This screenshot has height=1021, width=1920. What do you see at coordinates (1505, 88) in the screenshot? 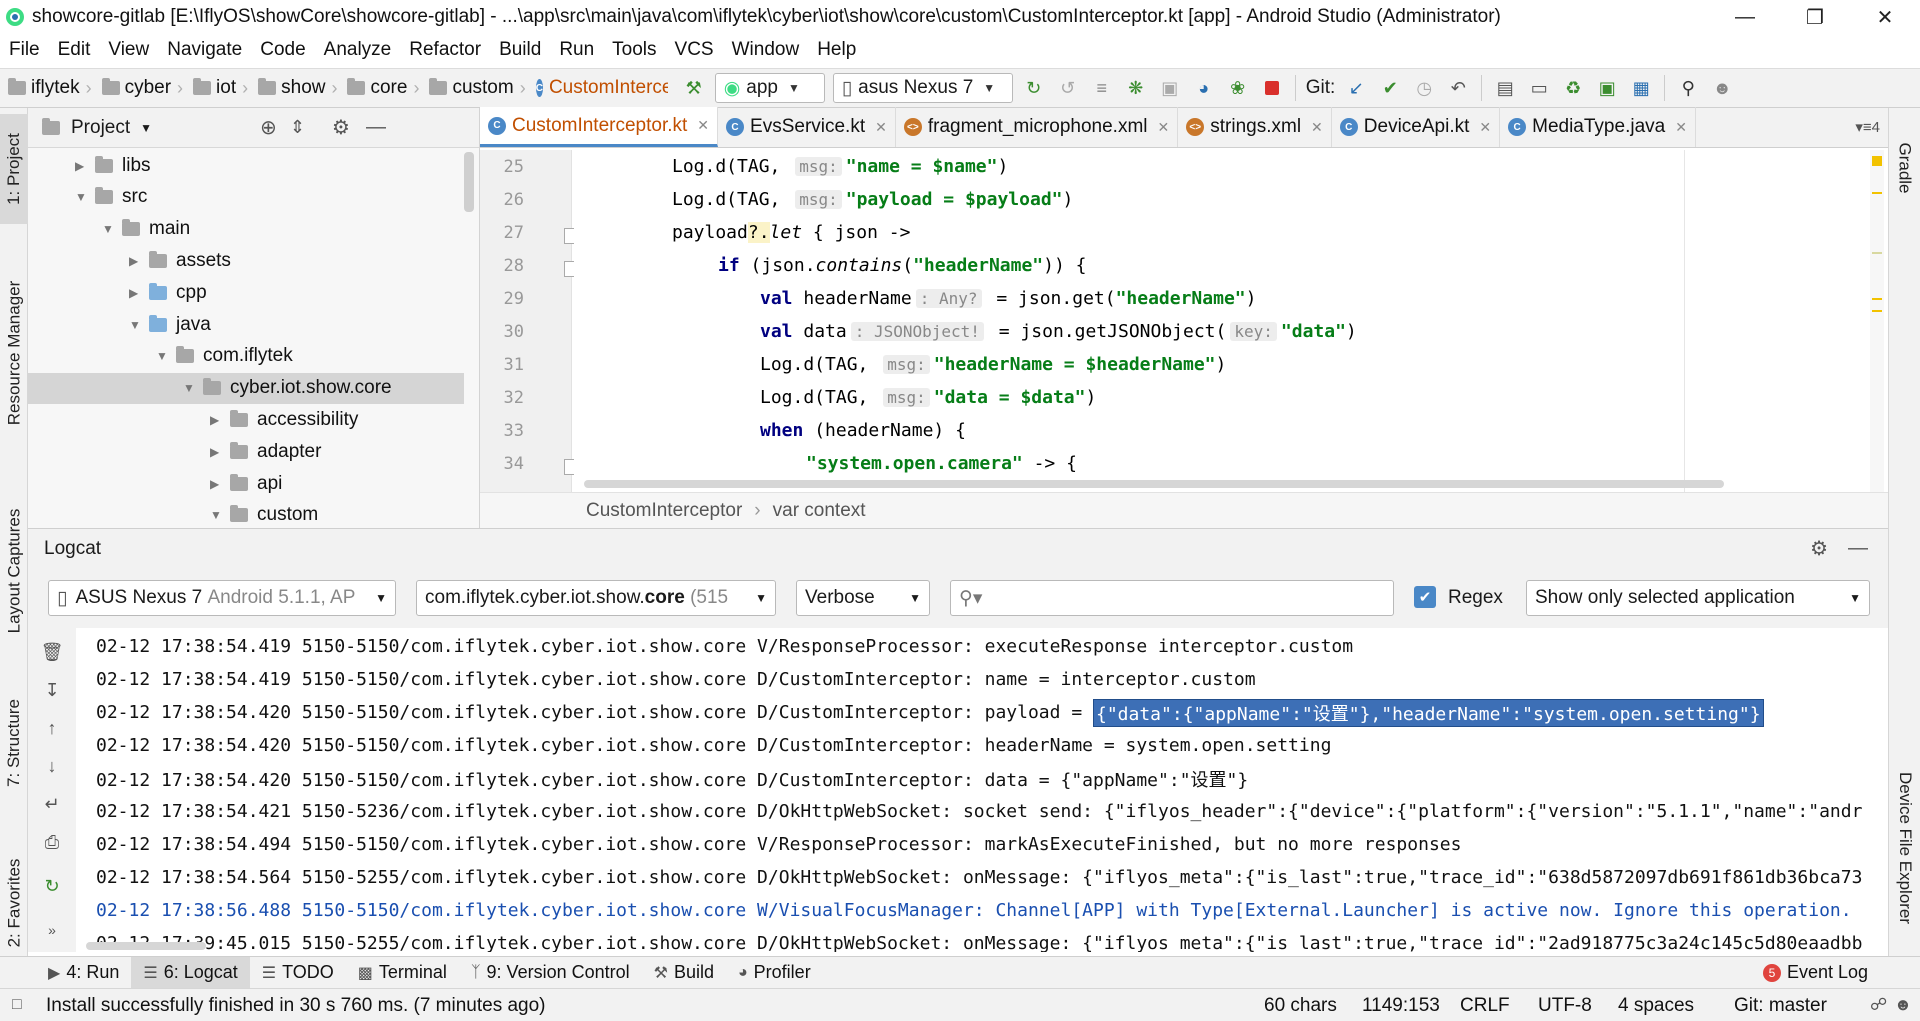
I see `project-structure-icon: ▤` at bounding box center [1505, 88].